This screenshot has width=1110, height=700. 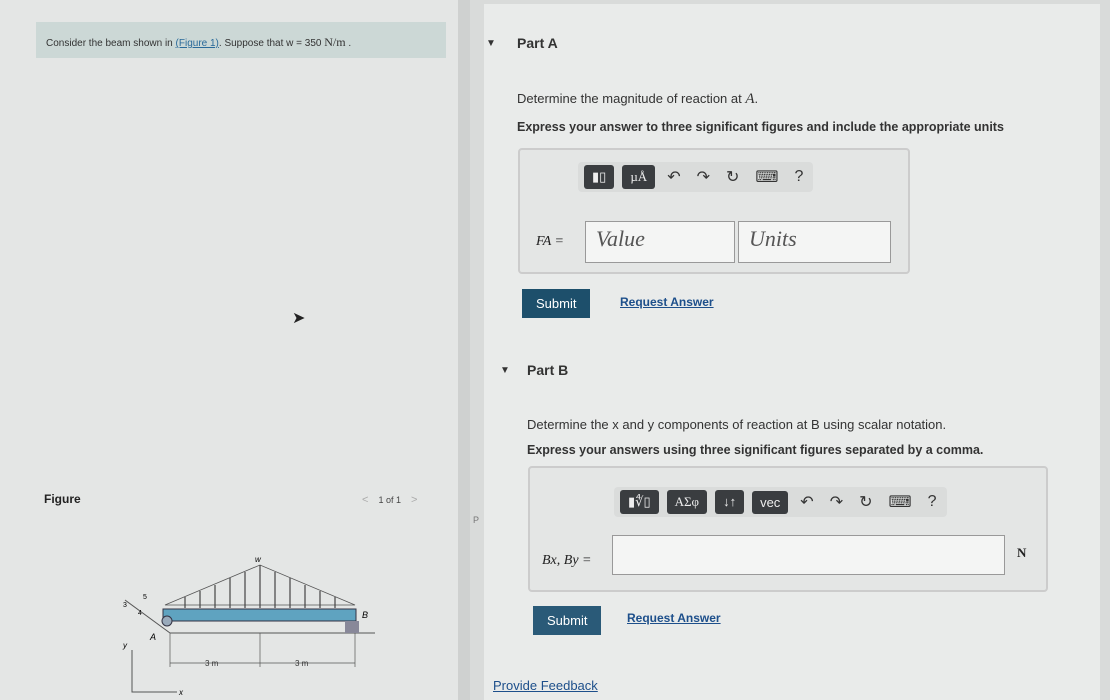 What do you see at coordinates (674, 618) in the screenshot?
I see `part-b-request-answer-link: Request Answer` at bounding box center [674, 618].